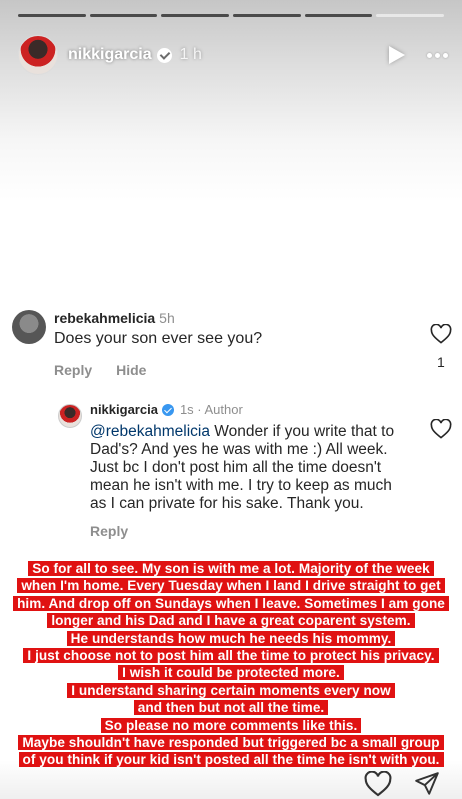 The height and width of the screenshot is (799, 462). What do you see at coordinates (150, 431) in the screenshot?
I see `reply-mention: @rebekahmelicia` at bounding box center [150, 431].